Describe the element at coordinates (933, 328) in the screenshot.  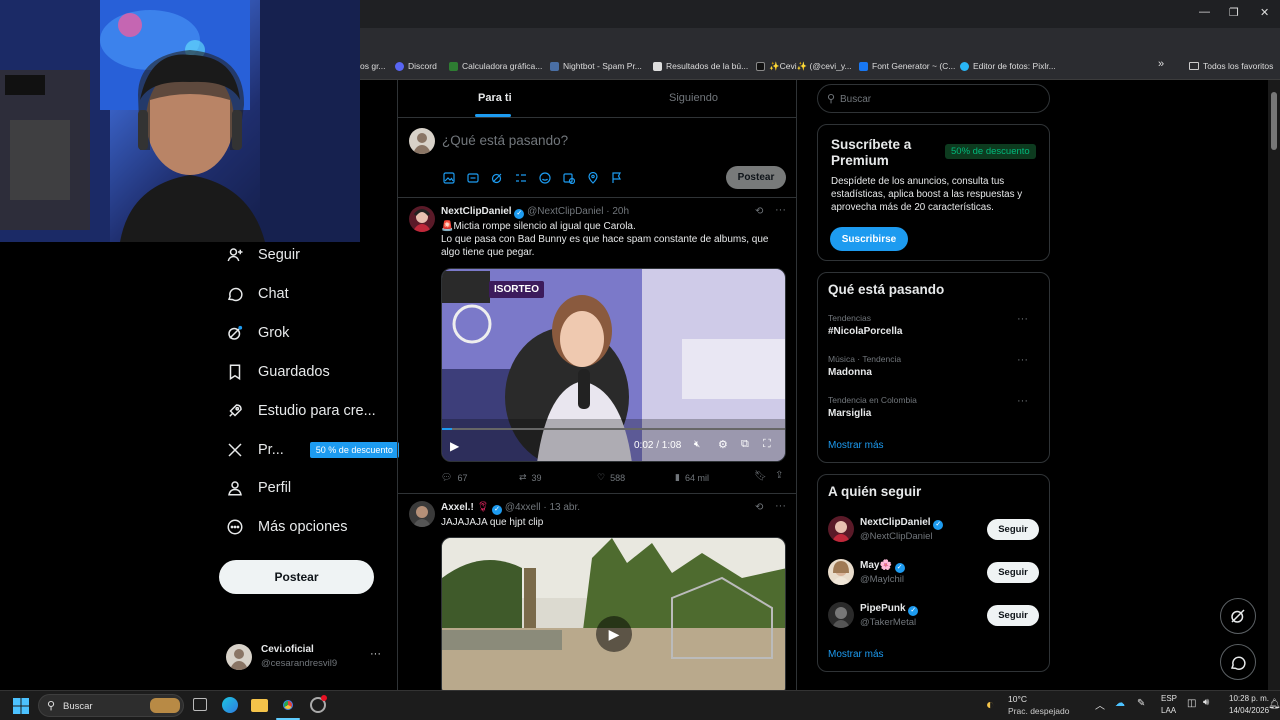
I see `trend-item: Tendencias #NicolaPorcella ···` at that location.